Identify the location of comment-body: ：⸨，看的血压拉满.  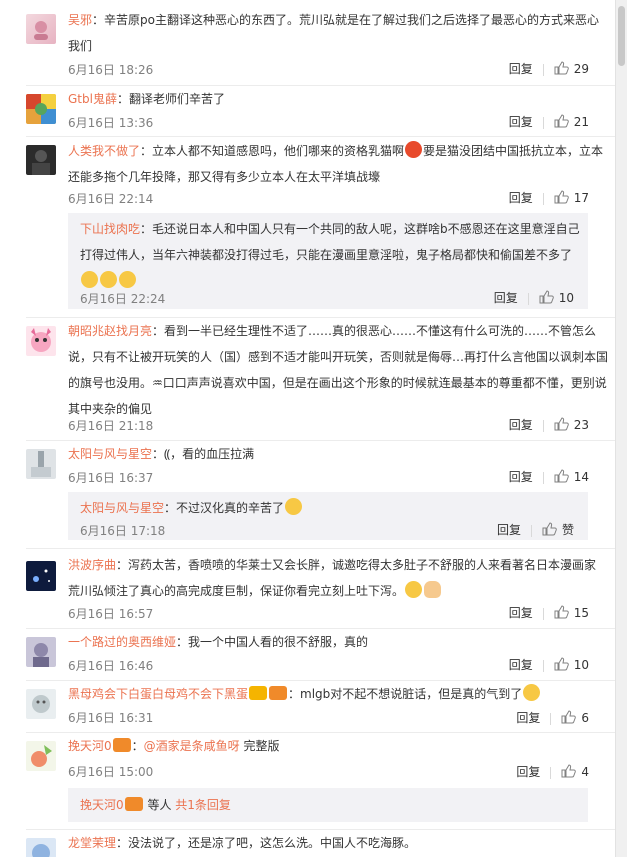
(203, 454).